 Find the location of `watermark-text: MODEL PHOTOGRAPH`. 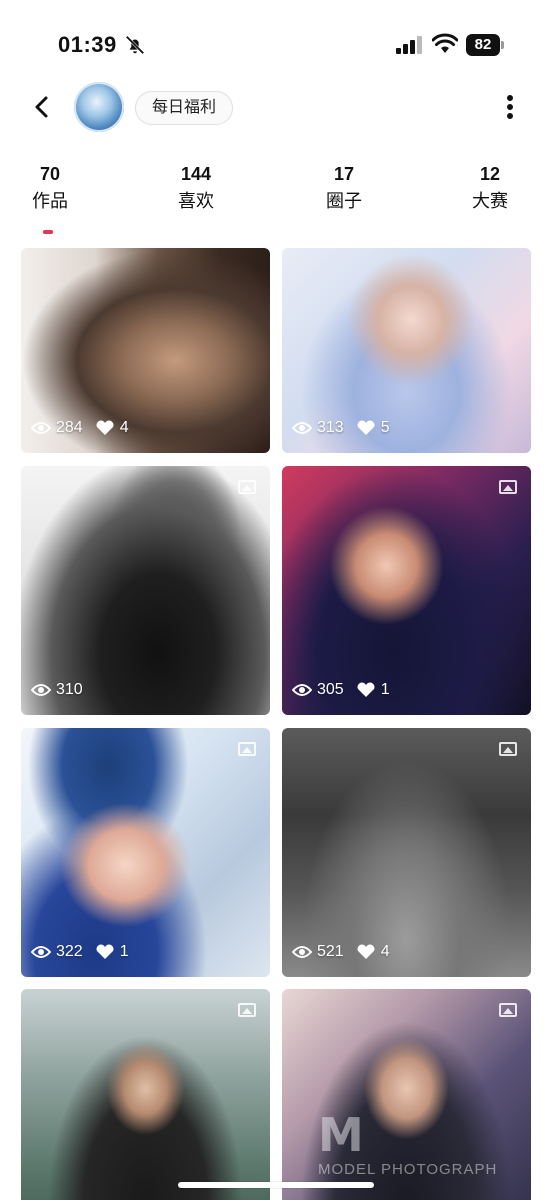

watermark-text: MODEL PHOTOGRAPH is located at coordinates (408, 1169).